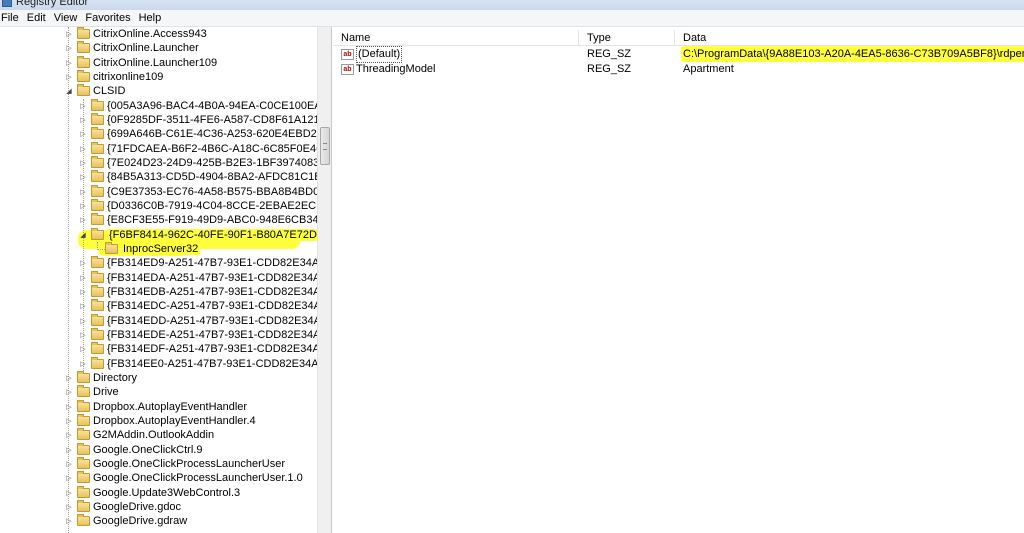 Image resolution: width=1024 pixels, height=533 pixels. What do you see at coordinates (204, 134) in the screenshot?
I see `tree-item: ▷ {699A646B-C61E-4C36-A253-620E4EBD294C}` at bounding box center [204, 134].